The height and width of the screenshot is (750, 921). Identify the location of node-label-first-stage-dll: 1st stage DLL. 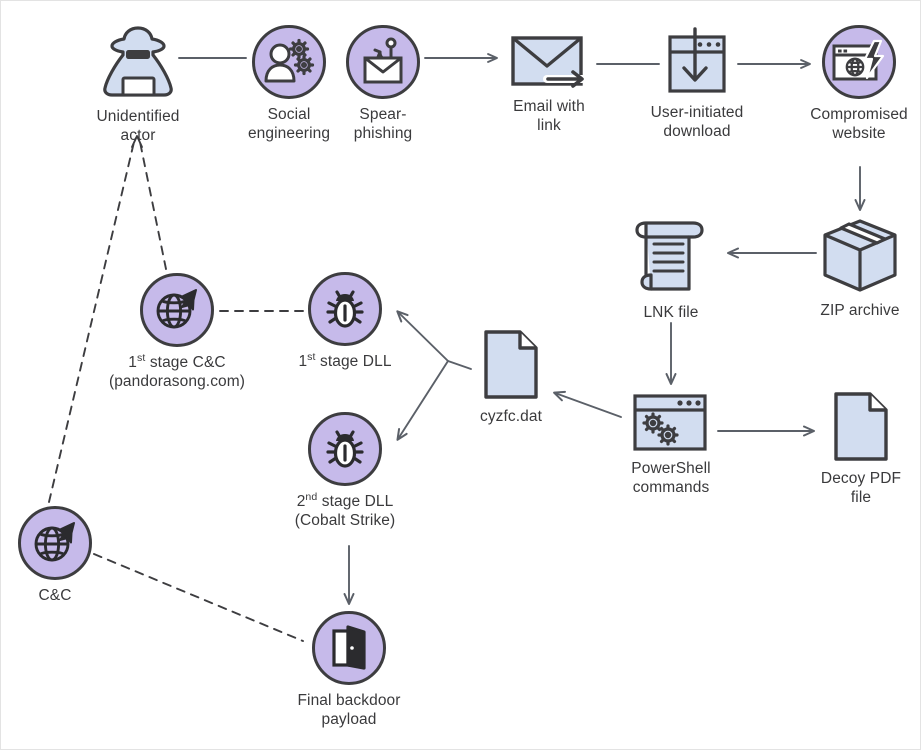
(344, 361).